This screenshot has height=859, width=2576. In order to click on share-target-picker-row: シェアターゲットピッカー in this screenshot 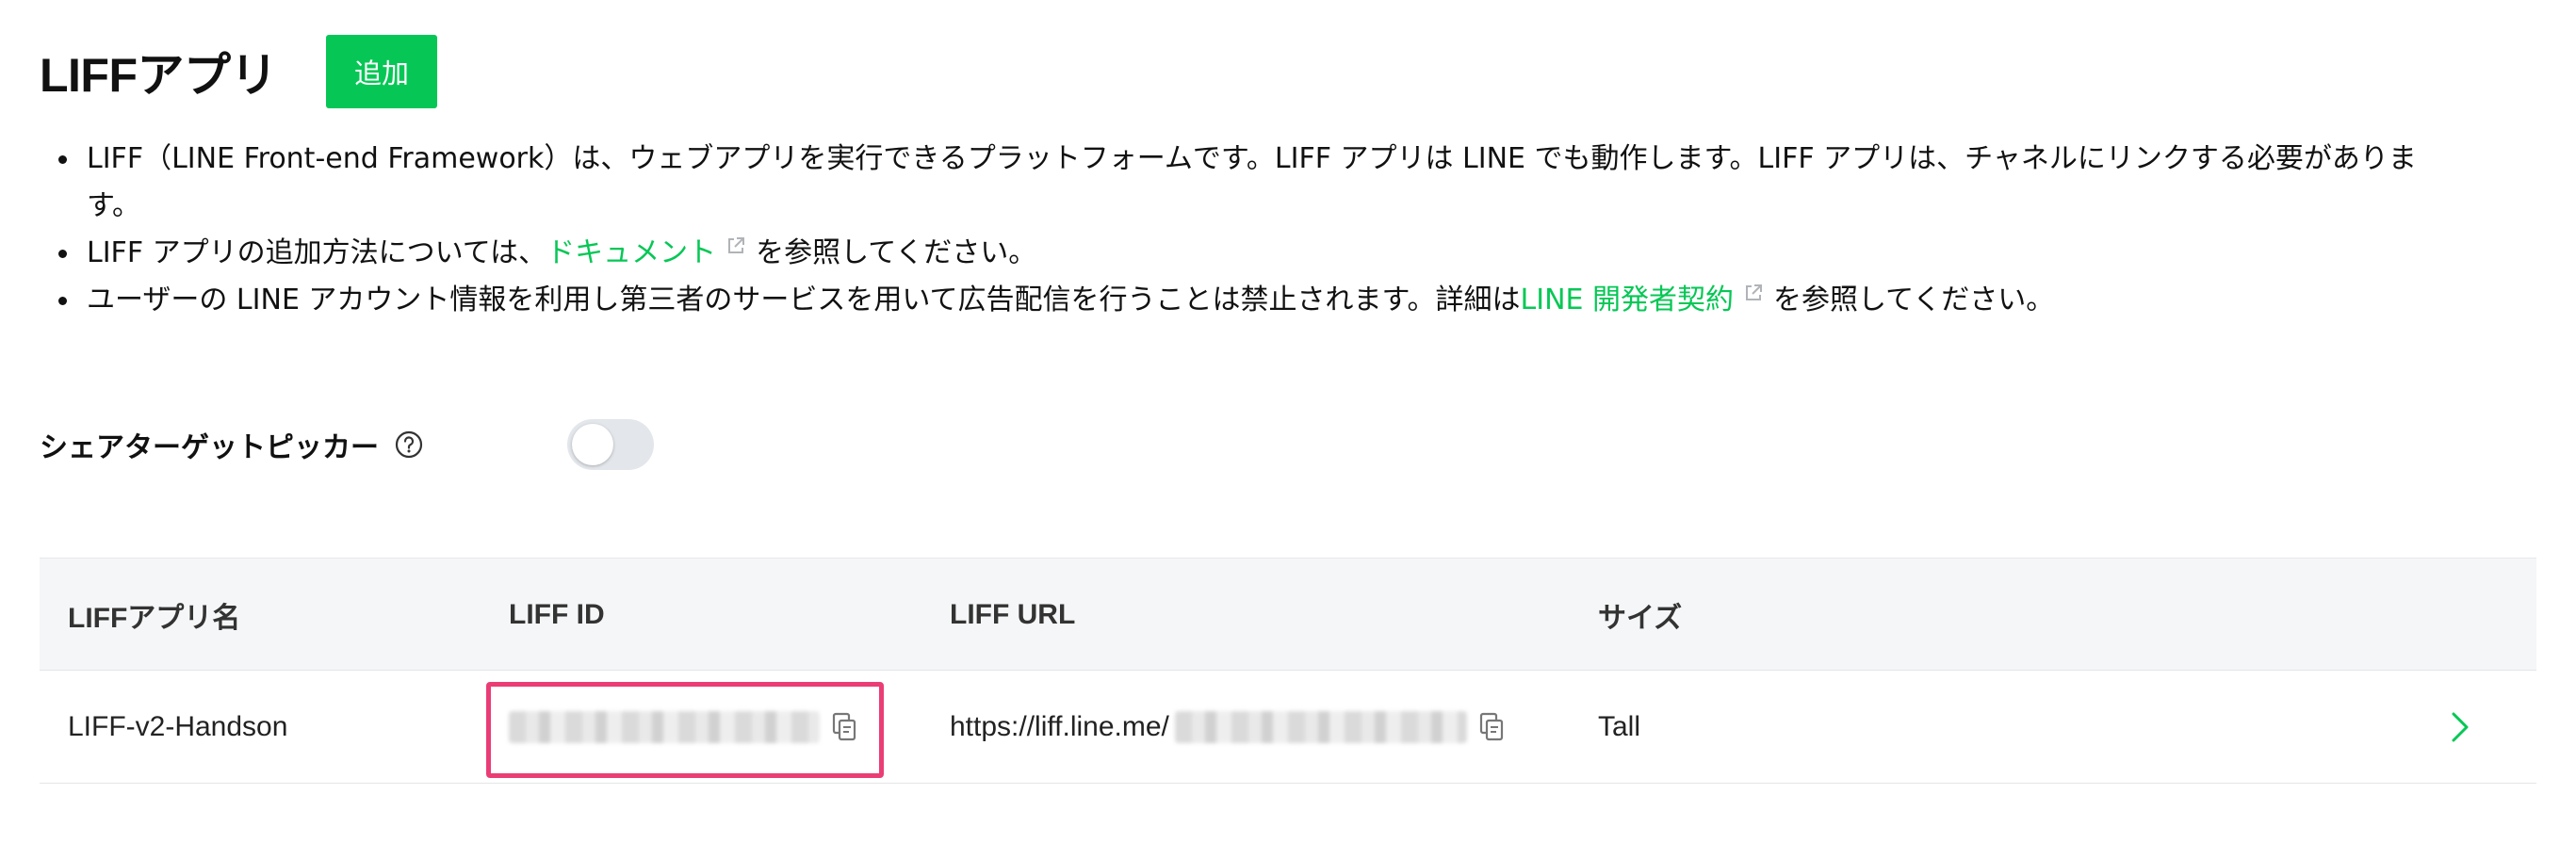, I will do `click(347, 444)`.